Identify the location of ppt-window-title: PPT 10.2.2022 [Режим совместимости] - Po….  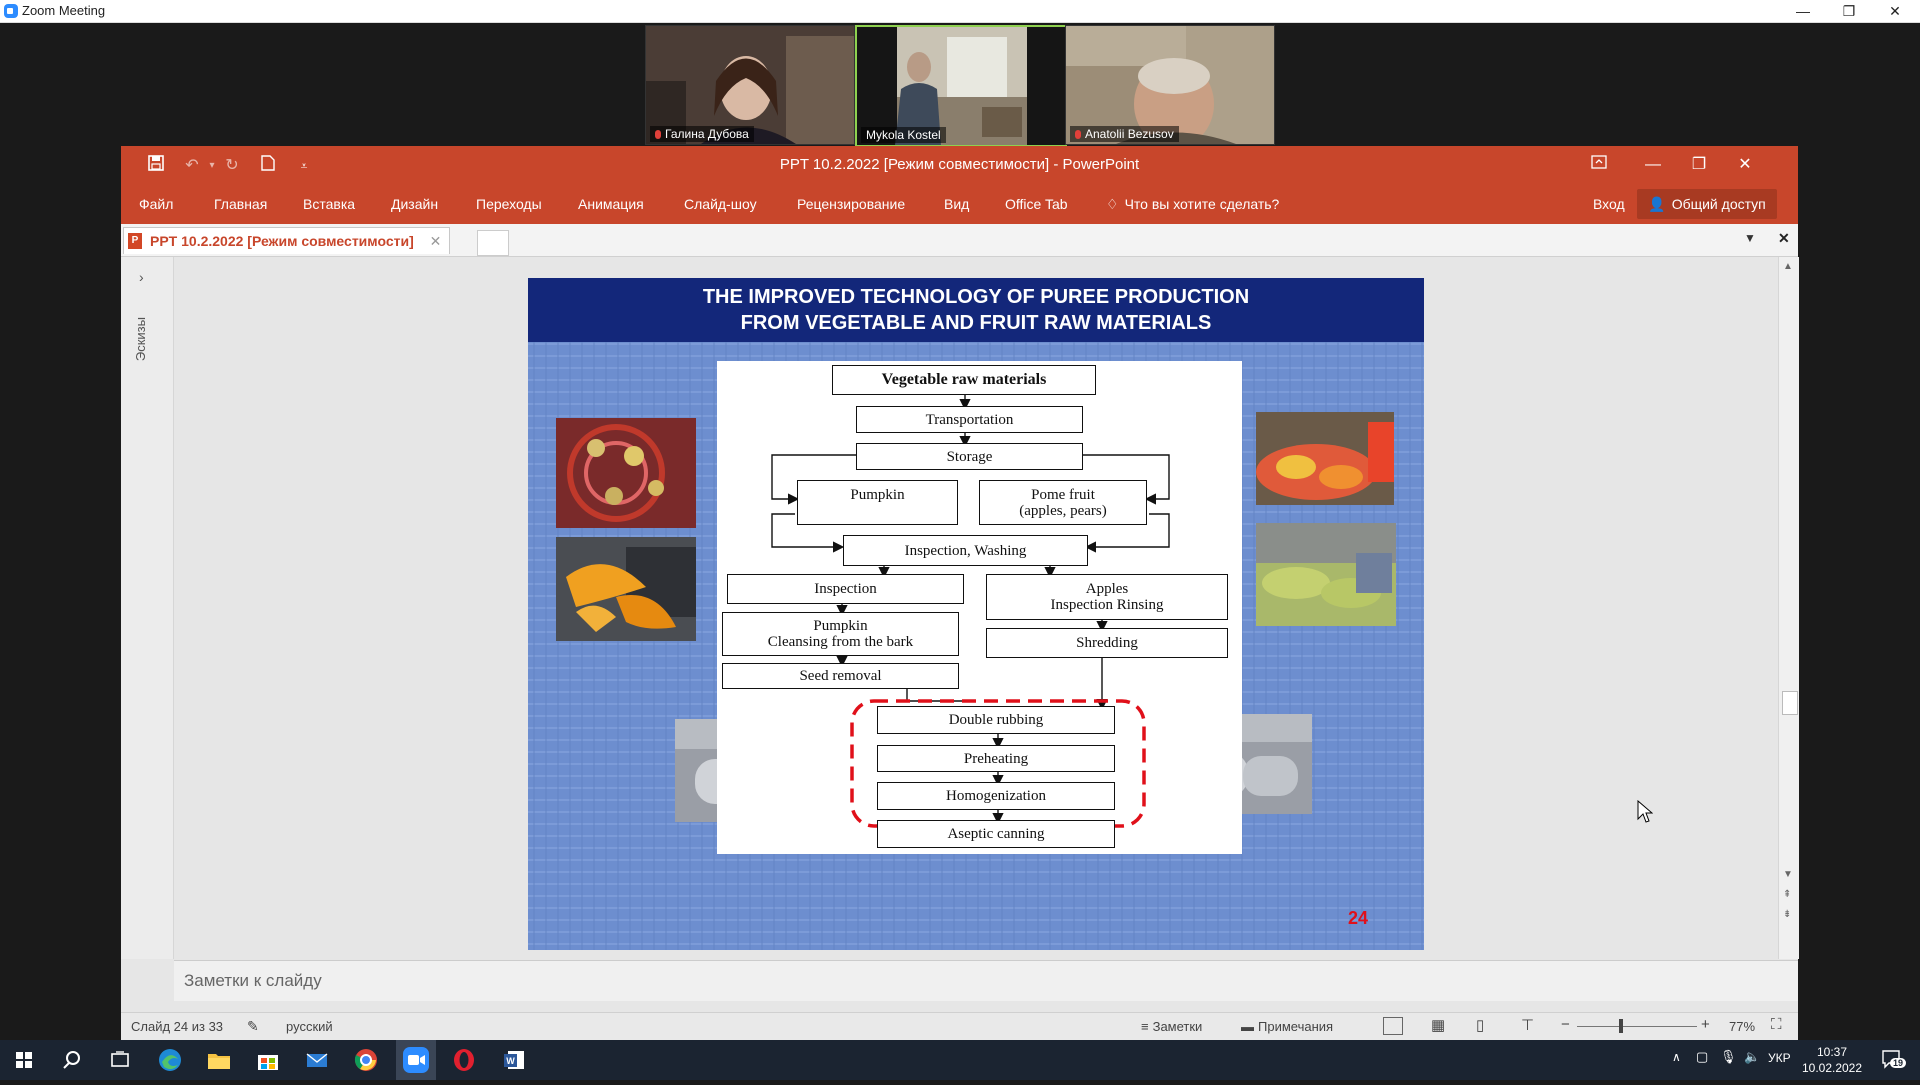
(959, 164).